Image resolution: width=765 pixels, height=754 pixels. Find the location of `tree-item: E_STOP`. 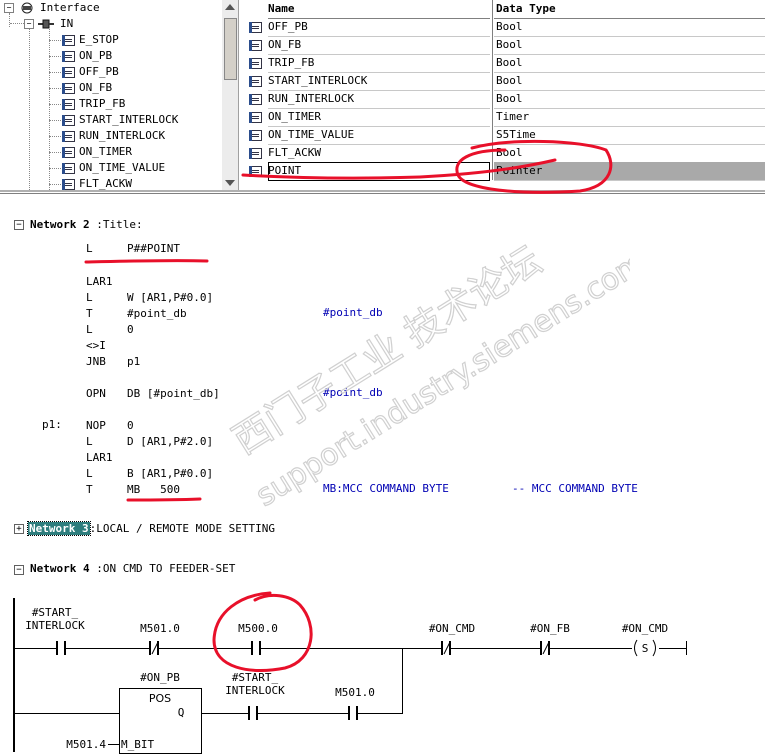

tree-item: E_STOP is located at coordinates (99, 40).